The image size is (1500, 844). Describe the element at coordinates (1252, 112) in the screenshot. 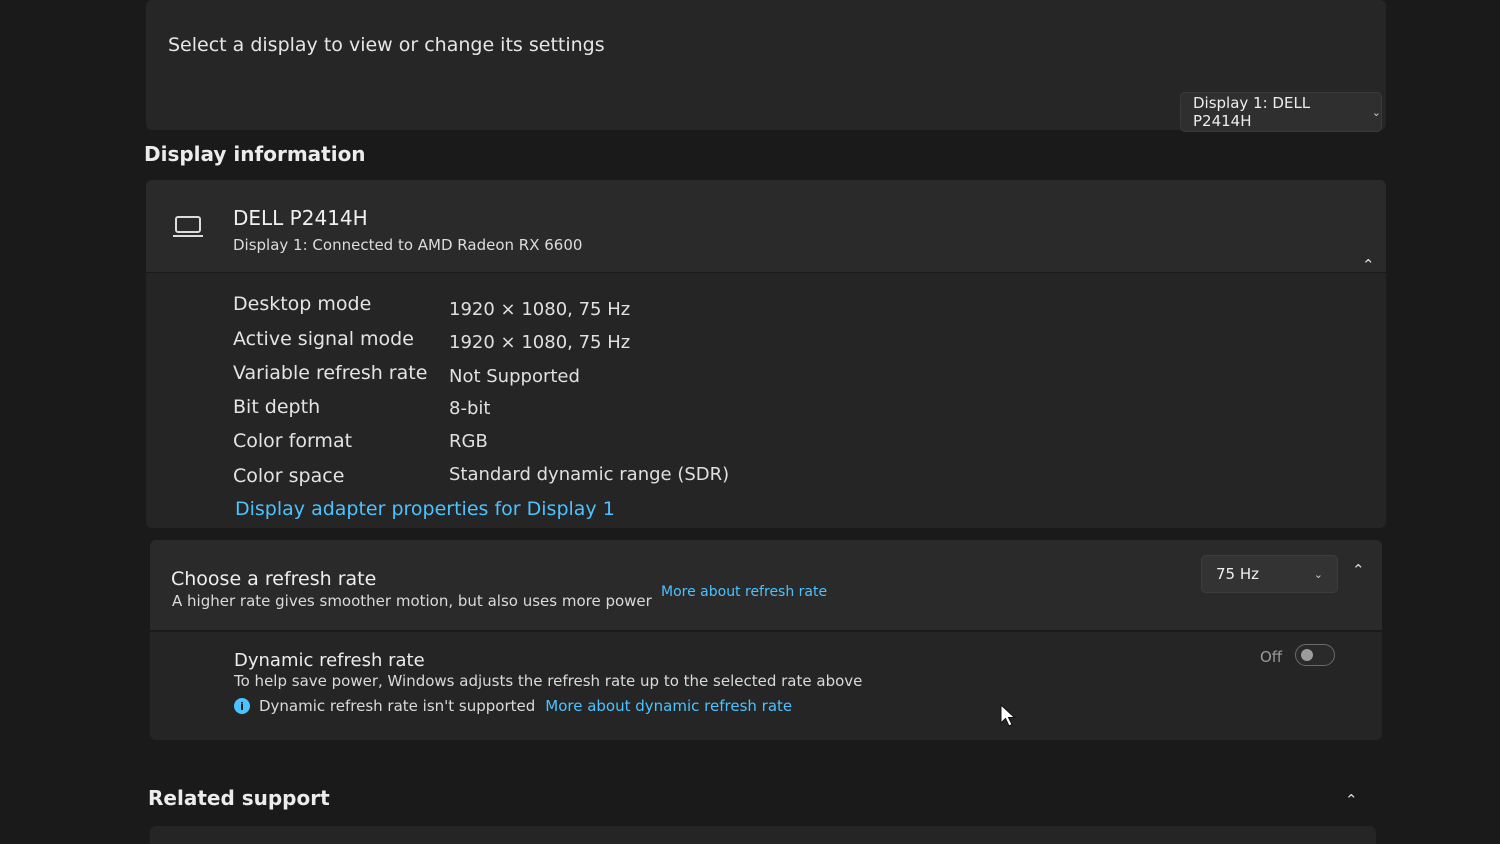

I see `display-selector-value: Display 1: DELL P2414H` at that location.